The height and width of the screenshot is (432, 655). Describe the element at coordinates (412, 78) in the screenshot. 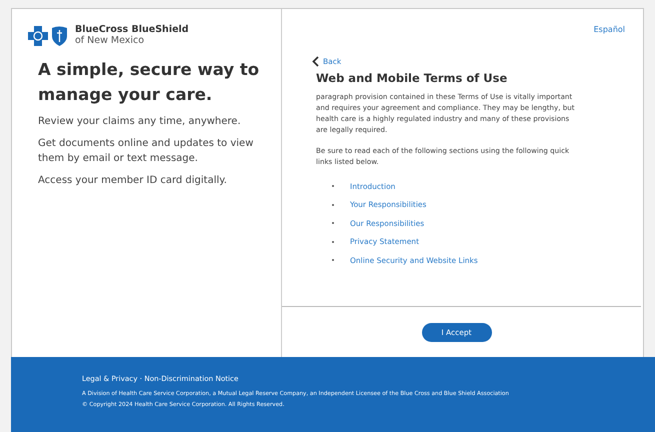

I see `terms-title: Web and Mobile Terms of Use` at that location.